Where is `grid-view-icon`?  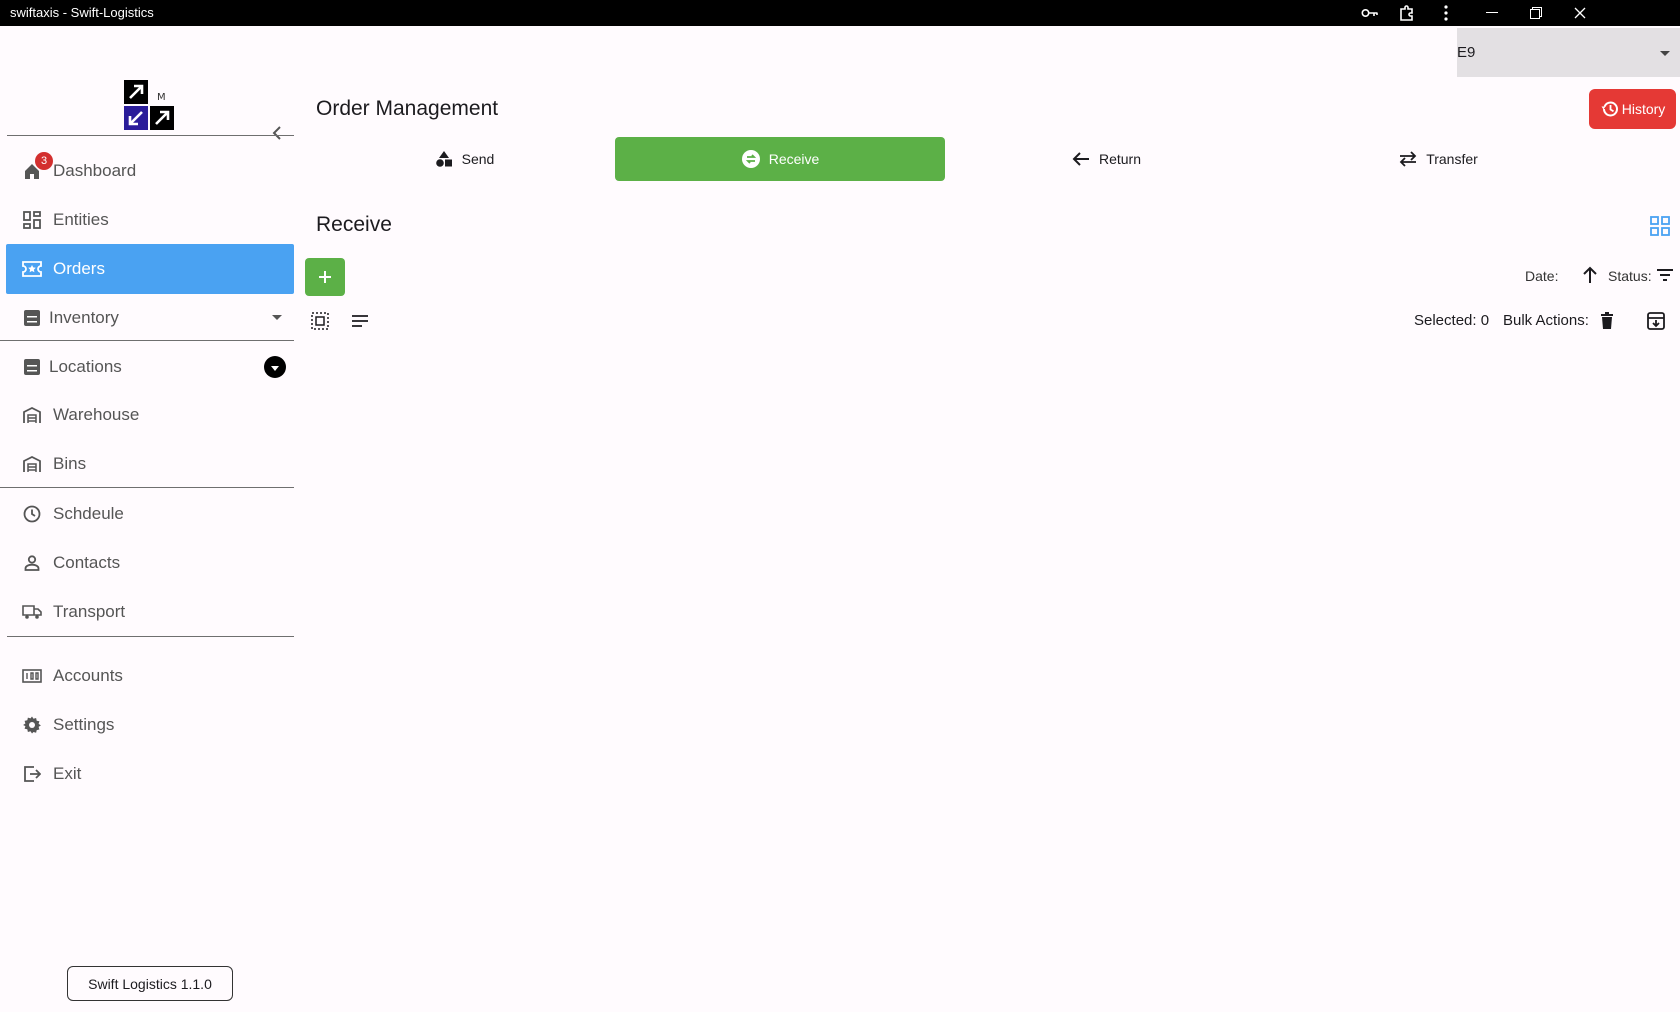 grid-view-icon is located at coordinates (1660, 226).